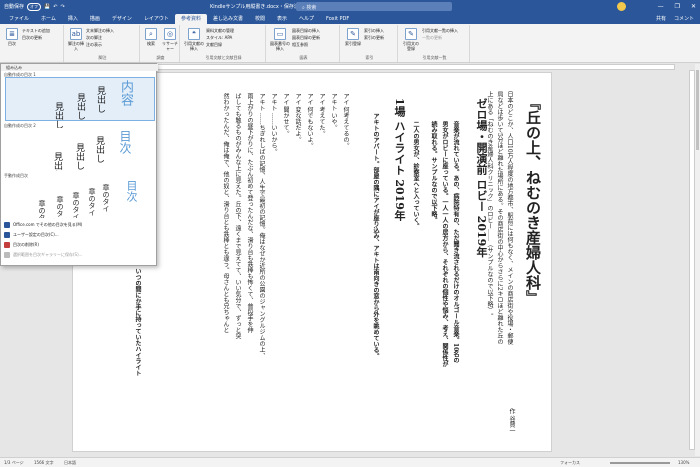 The image size is (700, 467). What do you see at coordinates (80, 106) in the screenshot?
I see `toc1-heading-2: 見出し` at bounding box center [80, 106].